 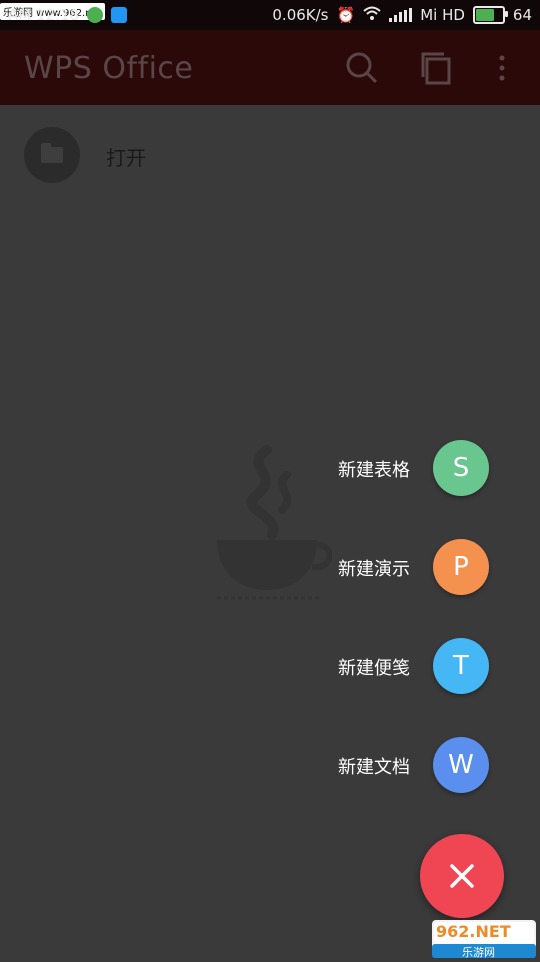 What do you see at coordinates (270, 155) in the screenshot?
I see `open-row: 打开` at bounding box center [270, 155].